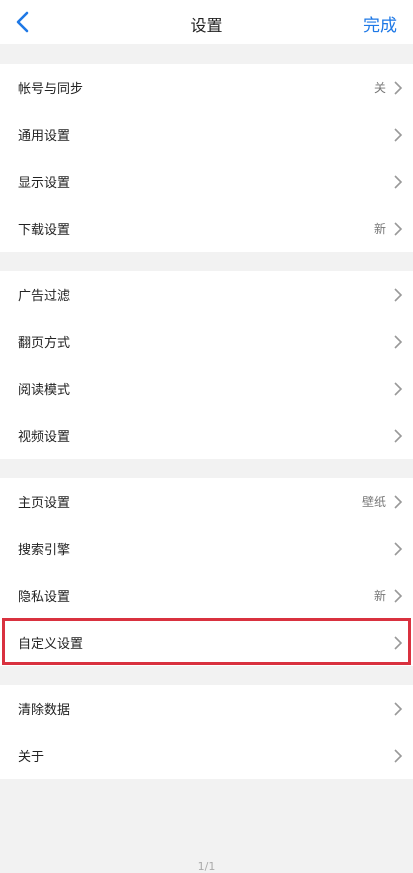  What do you see at coordinates (206, 708) in the screenshot?
I see `row-clear-data: 清除数据` at bounding box center [206, 708].